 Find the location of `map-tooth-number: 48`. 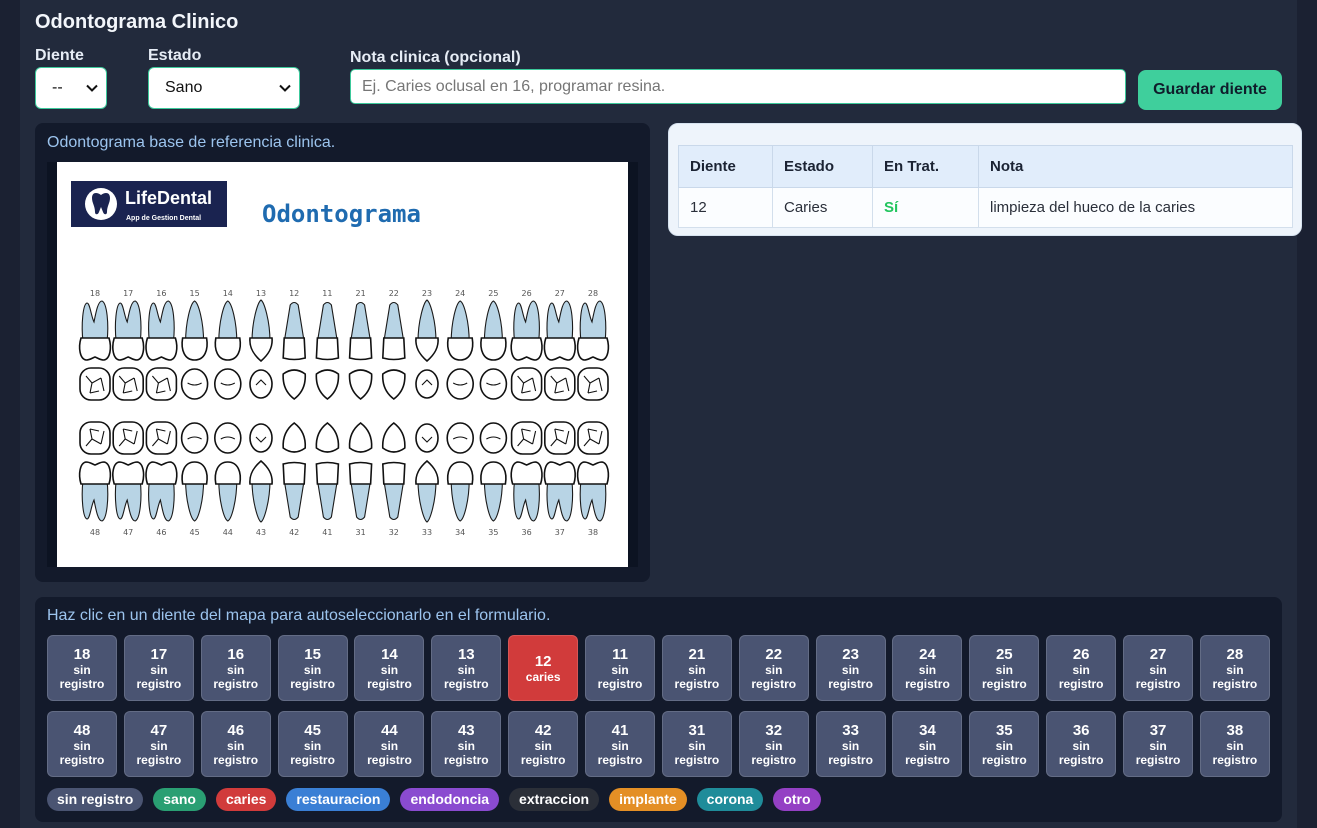

map-tooth-number: 48 is located at coordinates (82, 730).